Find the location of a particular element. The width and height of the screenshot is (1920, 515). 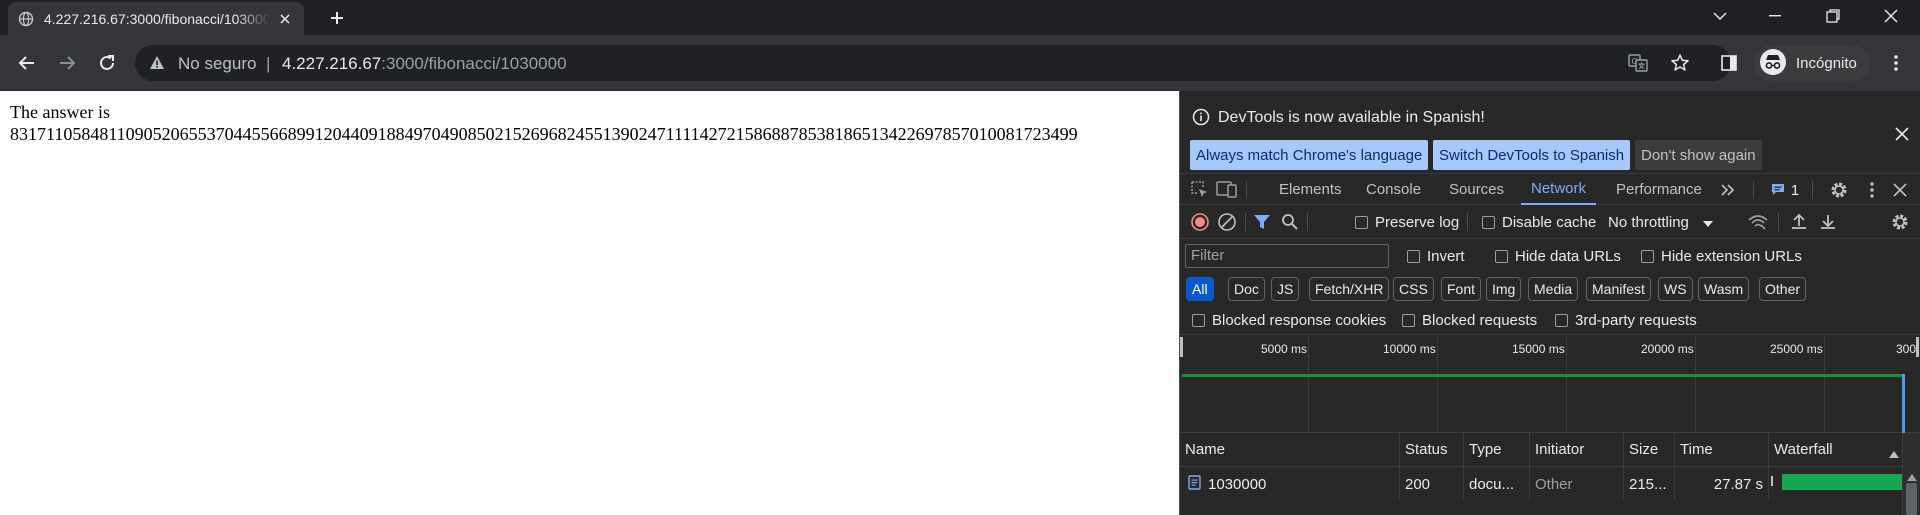

issues-message-icon is located at coordinates (1778, 190).